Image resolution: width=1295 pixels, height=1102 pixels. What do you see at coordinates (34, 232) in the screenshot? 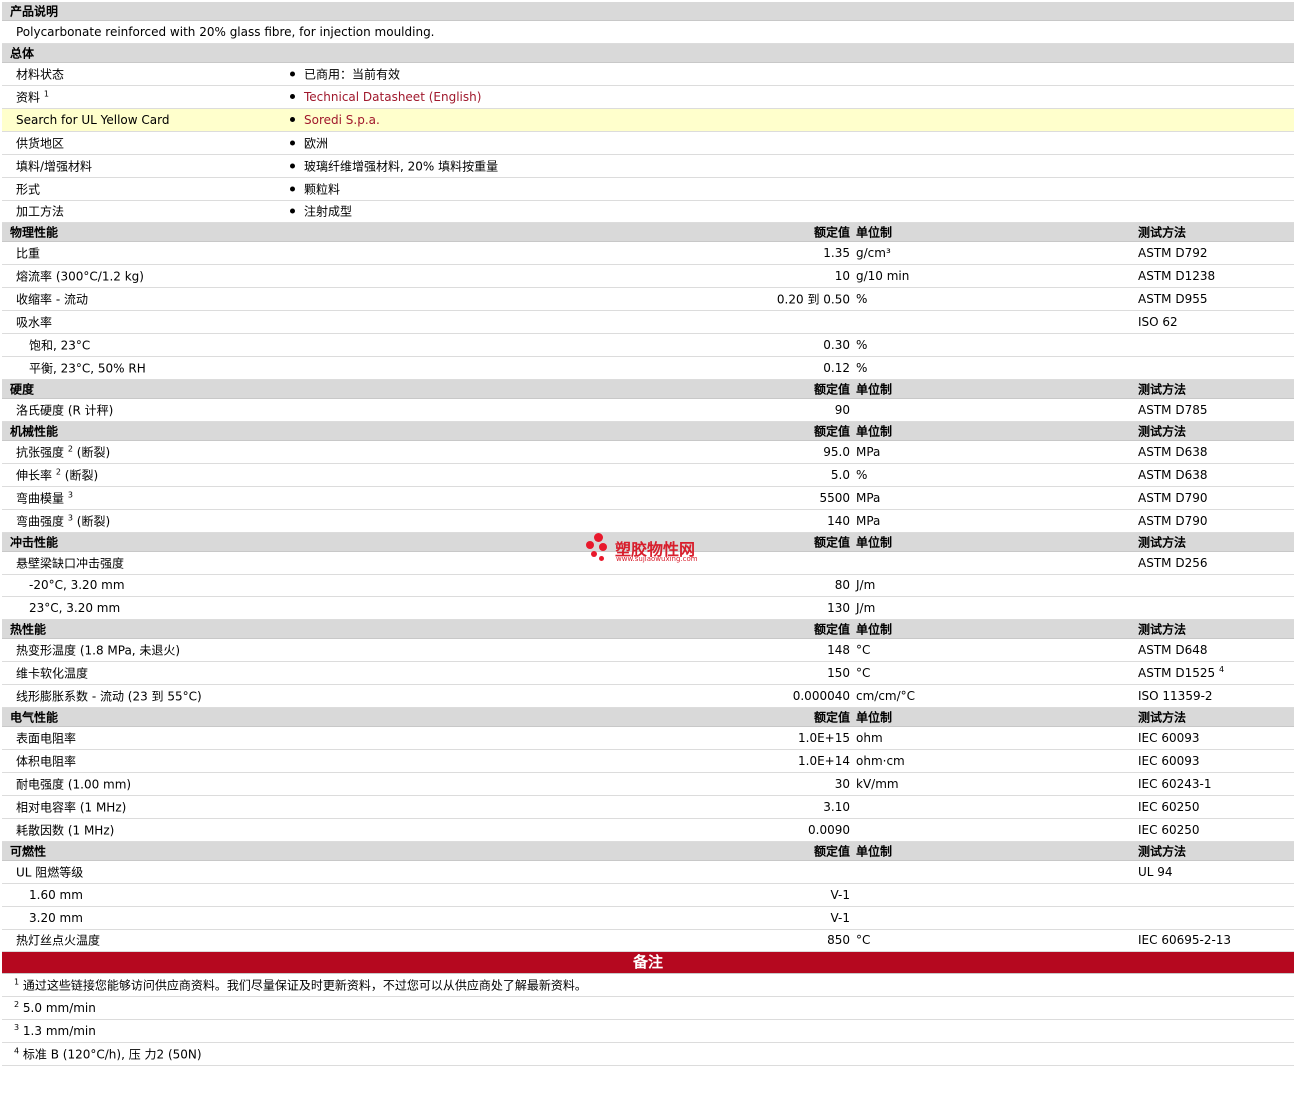
I see `section-title: 物理性能` at bounding box center [34, 232].